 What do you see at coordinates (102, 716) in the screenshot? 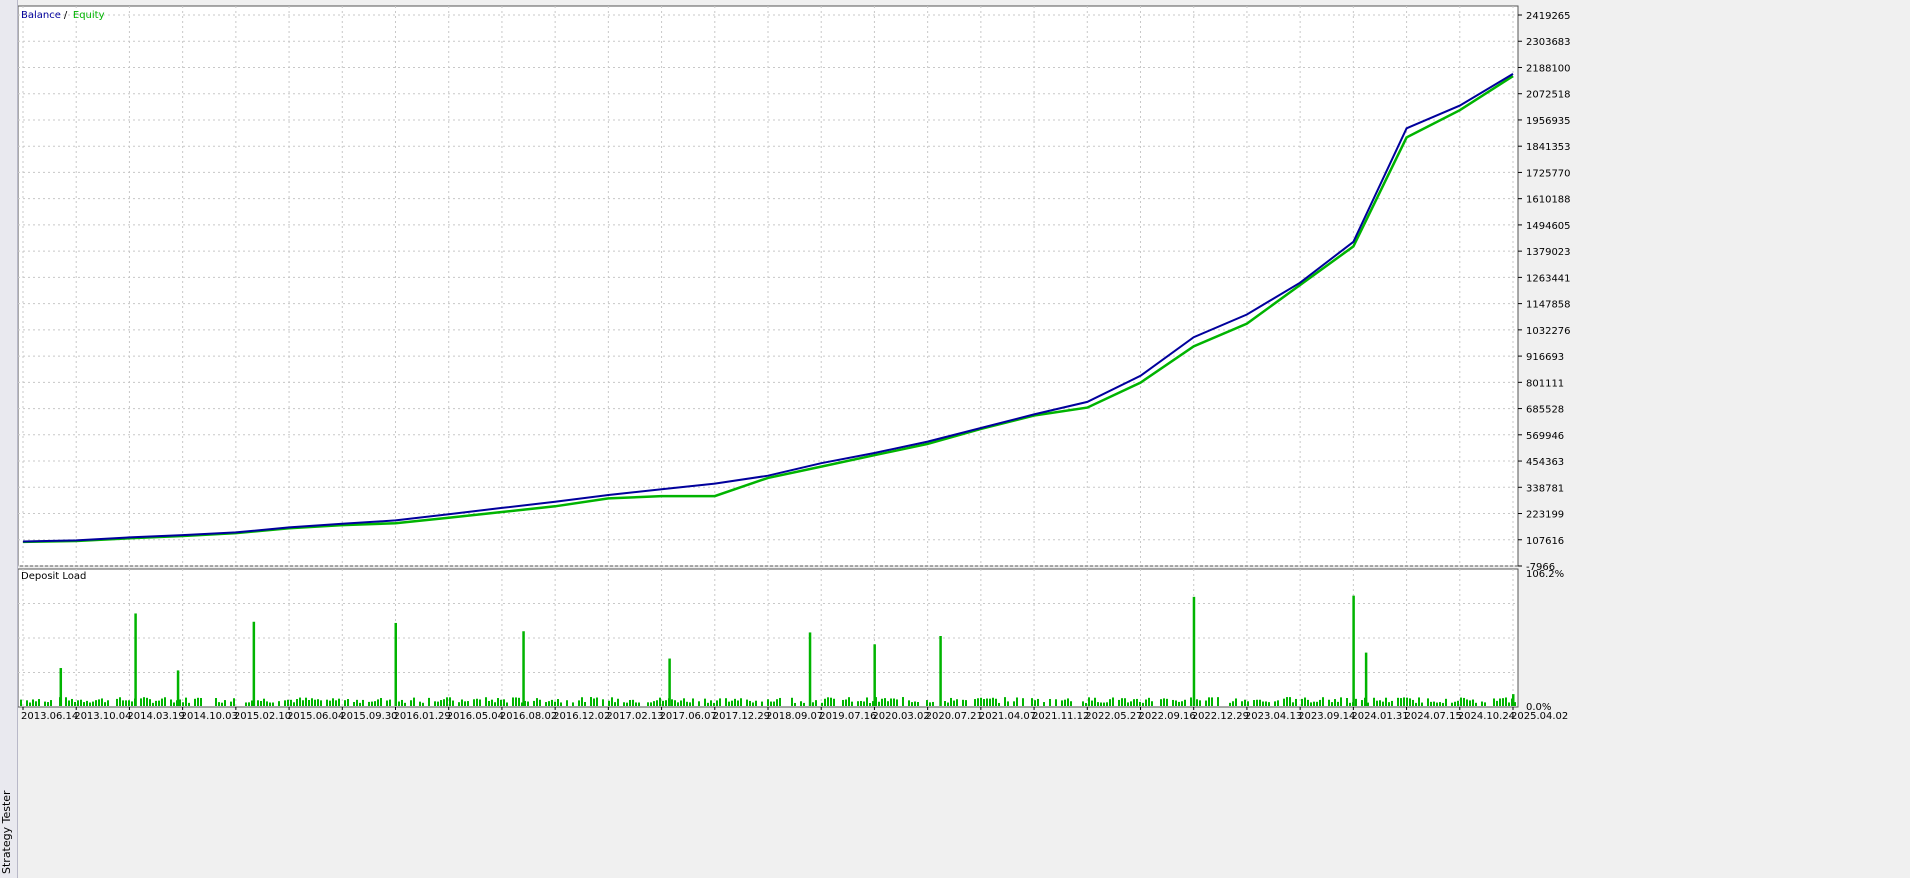
I see `x-tick-label: 2013.10.04` at bounding box center [102, 716].